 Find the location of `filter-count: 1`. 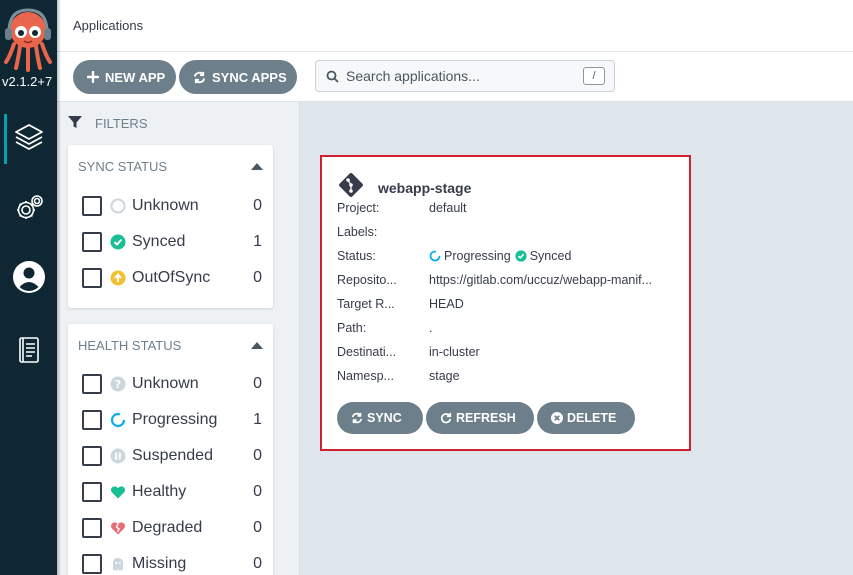

filter-count: 1 is located at coordinates (257, 241).